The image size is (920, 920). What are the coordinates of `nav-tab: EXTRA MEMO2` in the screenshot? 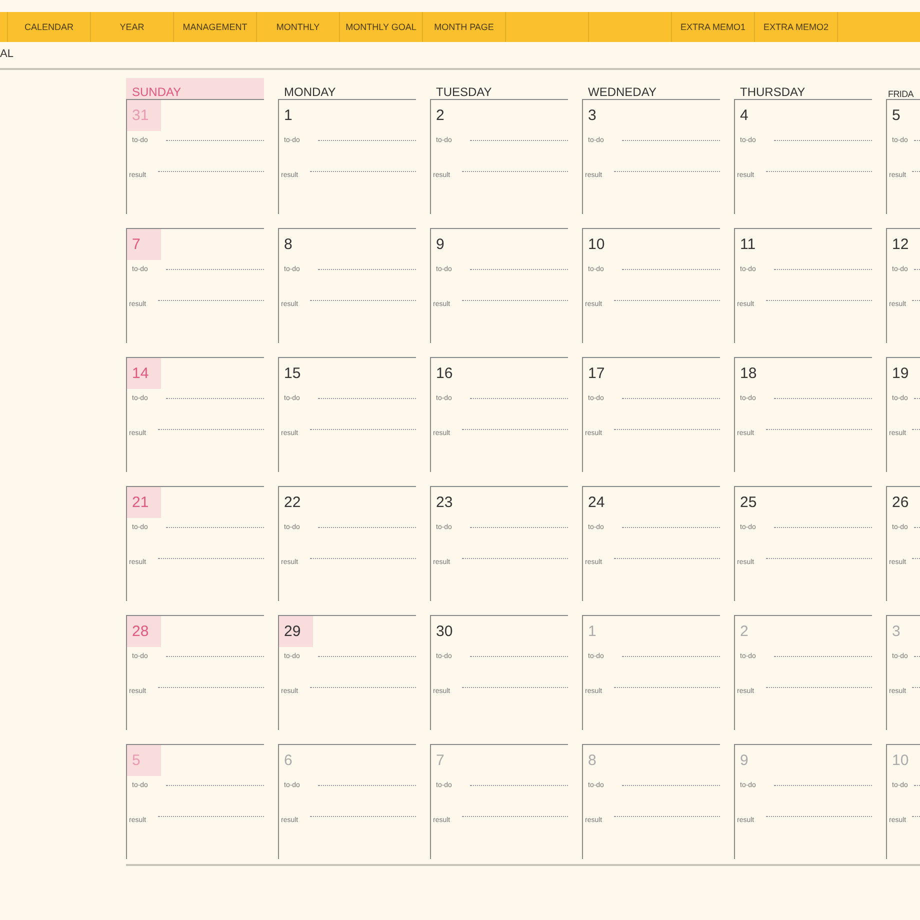 It's located at (796, 27).